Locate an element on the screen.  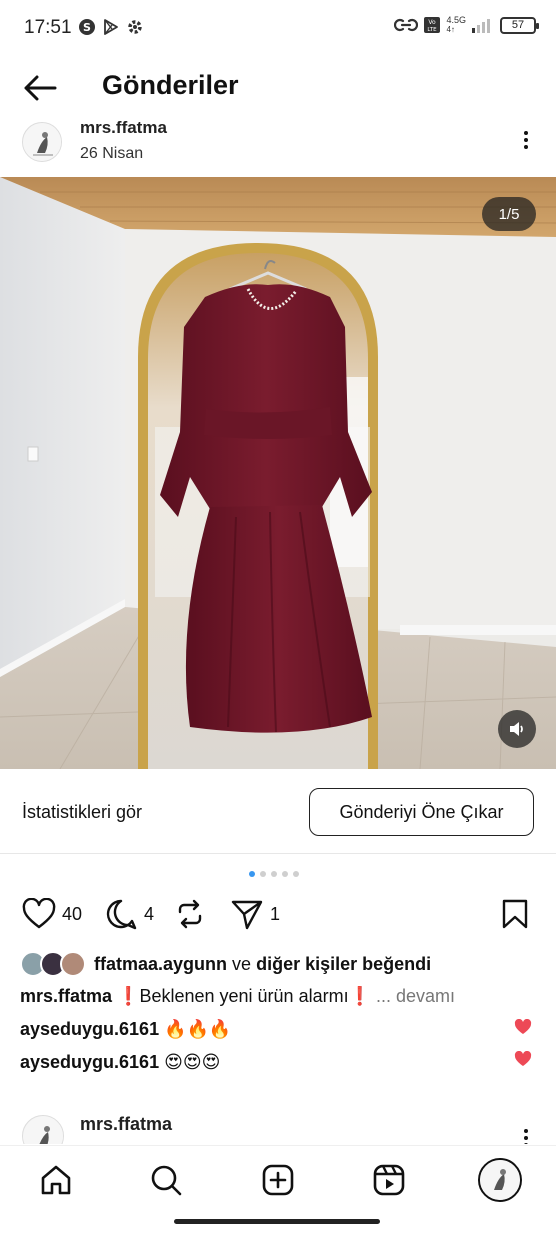
comment-item: ayseduygu.6161 🔥🔥🔥 is located at coordinates (125, 1029).